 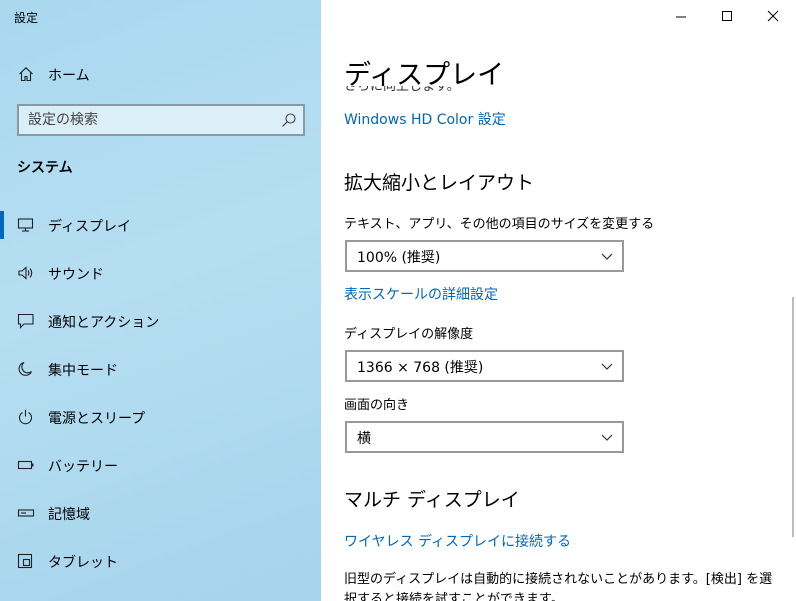 What do you see at coordinates (90, 227) in the screenshot?
I see `sidebar-item-label: ディスプレイ` at bounding box center [90, 227].